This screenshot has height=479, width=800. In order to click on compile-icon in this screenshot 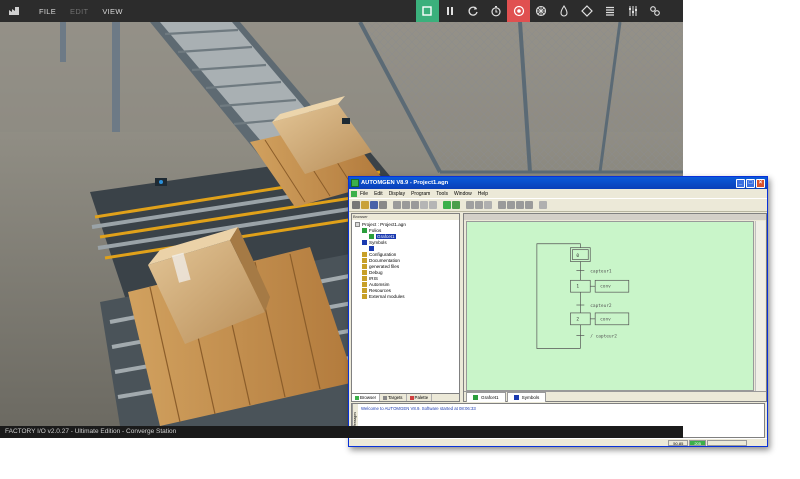, I will do `click(447, 205)`.